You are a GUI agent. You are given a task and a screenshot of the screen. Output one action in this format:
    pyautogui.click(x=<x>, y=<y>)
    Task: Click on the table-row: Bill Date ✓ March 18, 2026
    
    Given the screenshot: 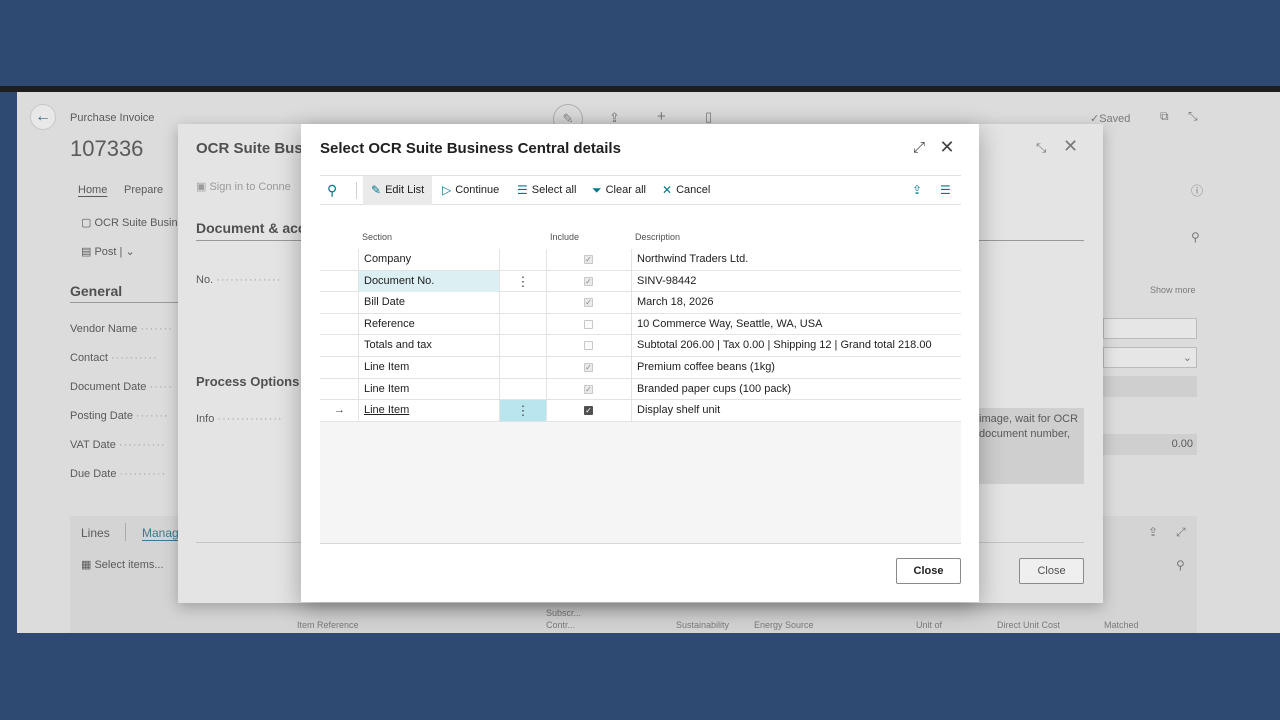 What is the action you would take?
    pyautogui.click(x=640, y=303)
    